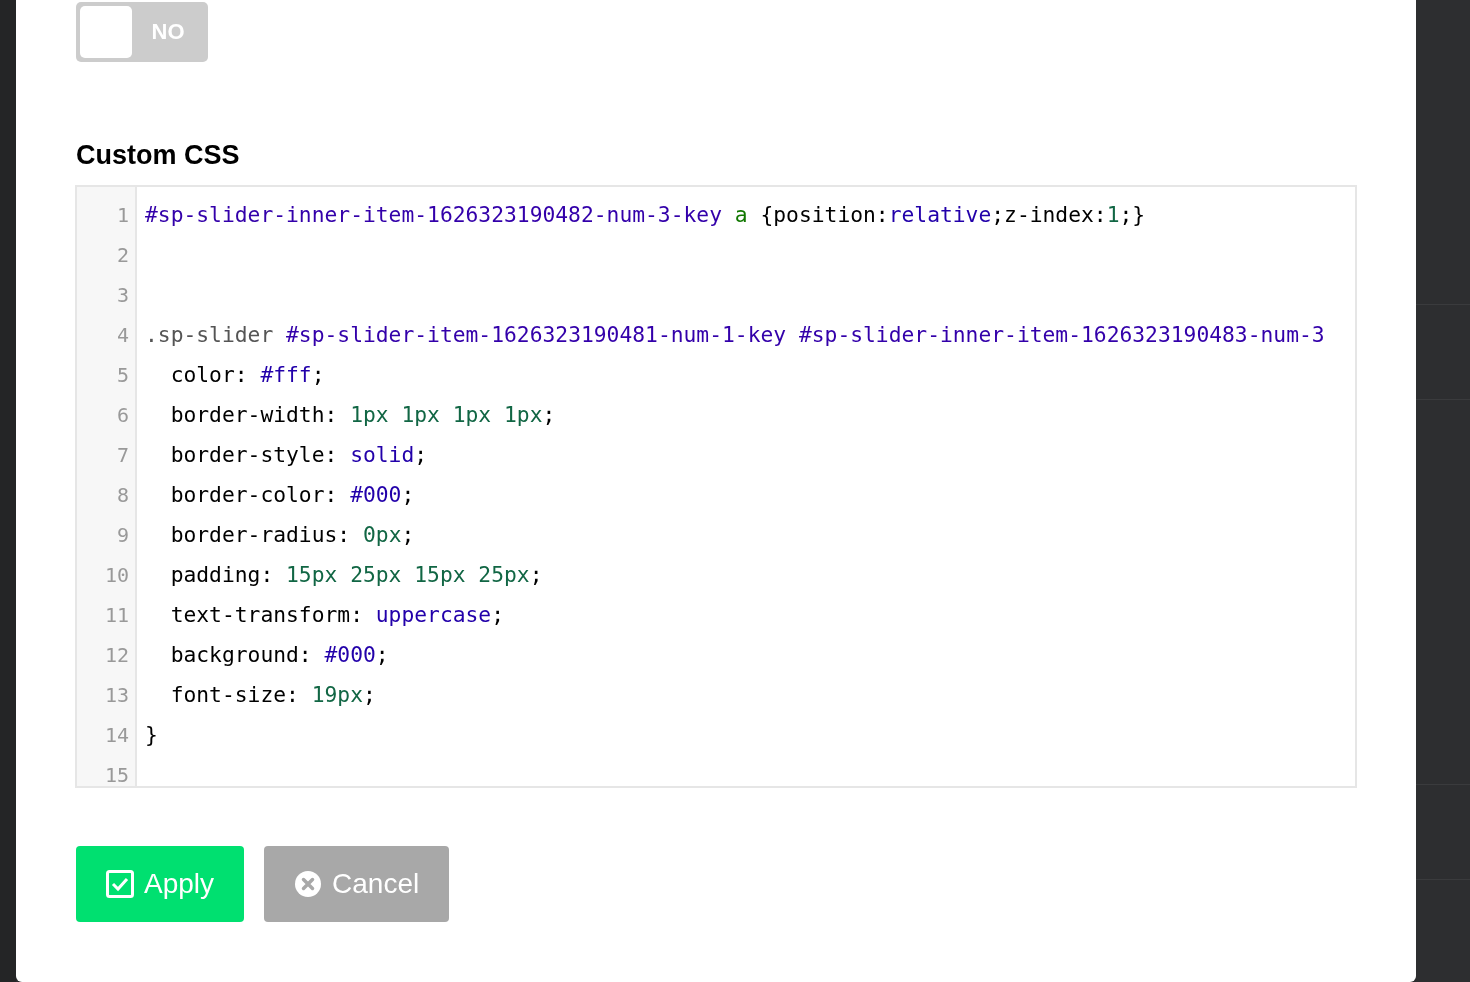 This screenshot has width=1470, height=982. What do you see at coordinates (292, 535) in the screenshot?
I see `code-line: border-radius: 0px;` at bounding box center [292, 535].